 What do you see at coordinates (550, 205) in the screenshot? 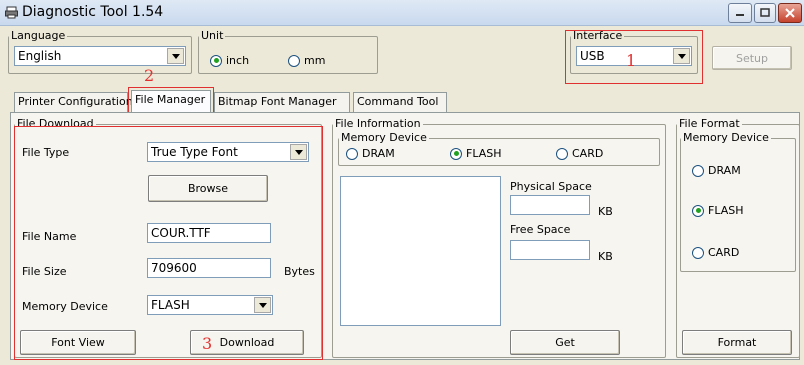
I see `physical-space-field` at bounding box center [550, 205].